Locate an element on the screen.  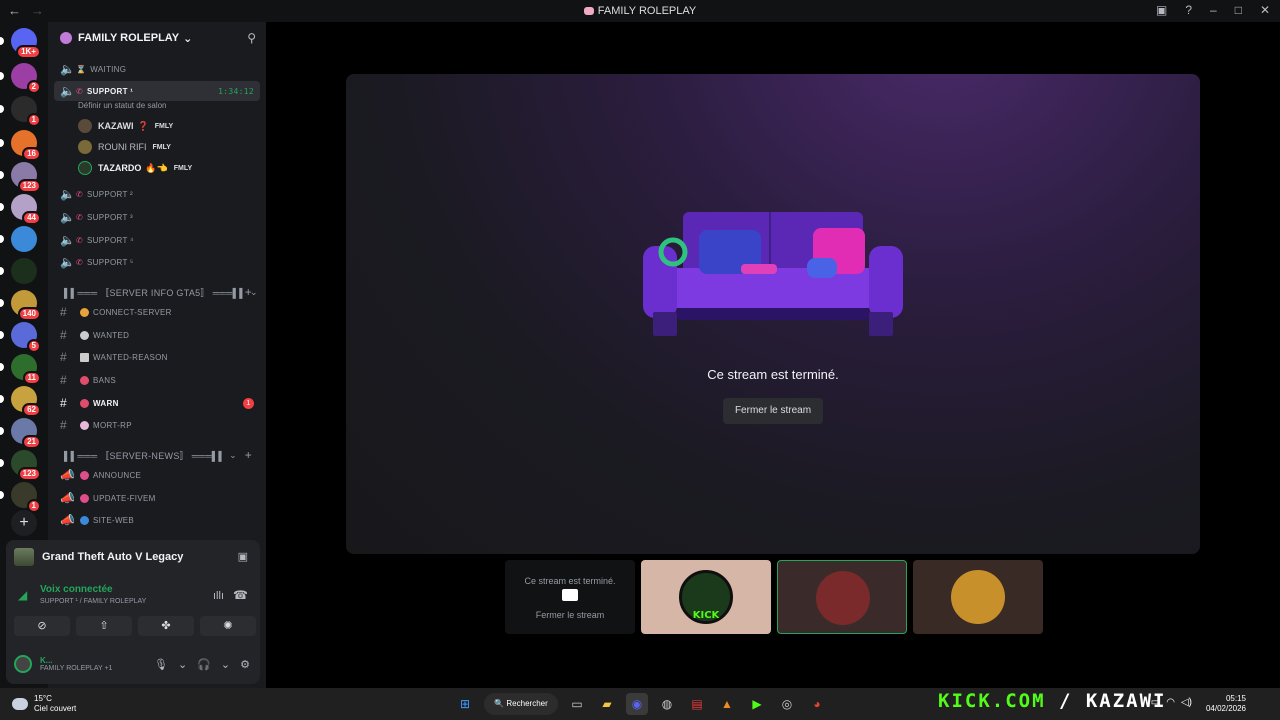
server-icon: 5 is located at coordinates (26, 337).